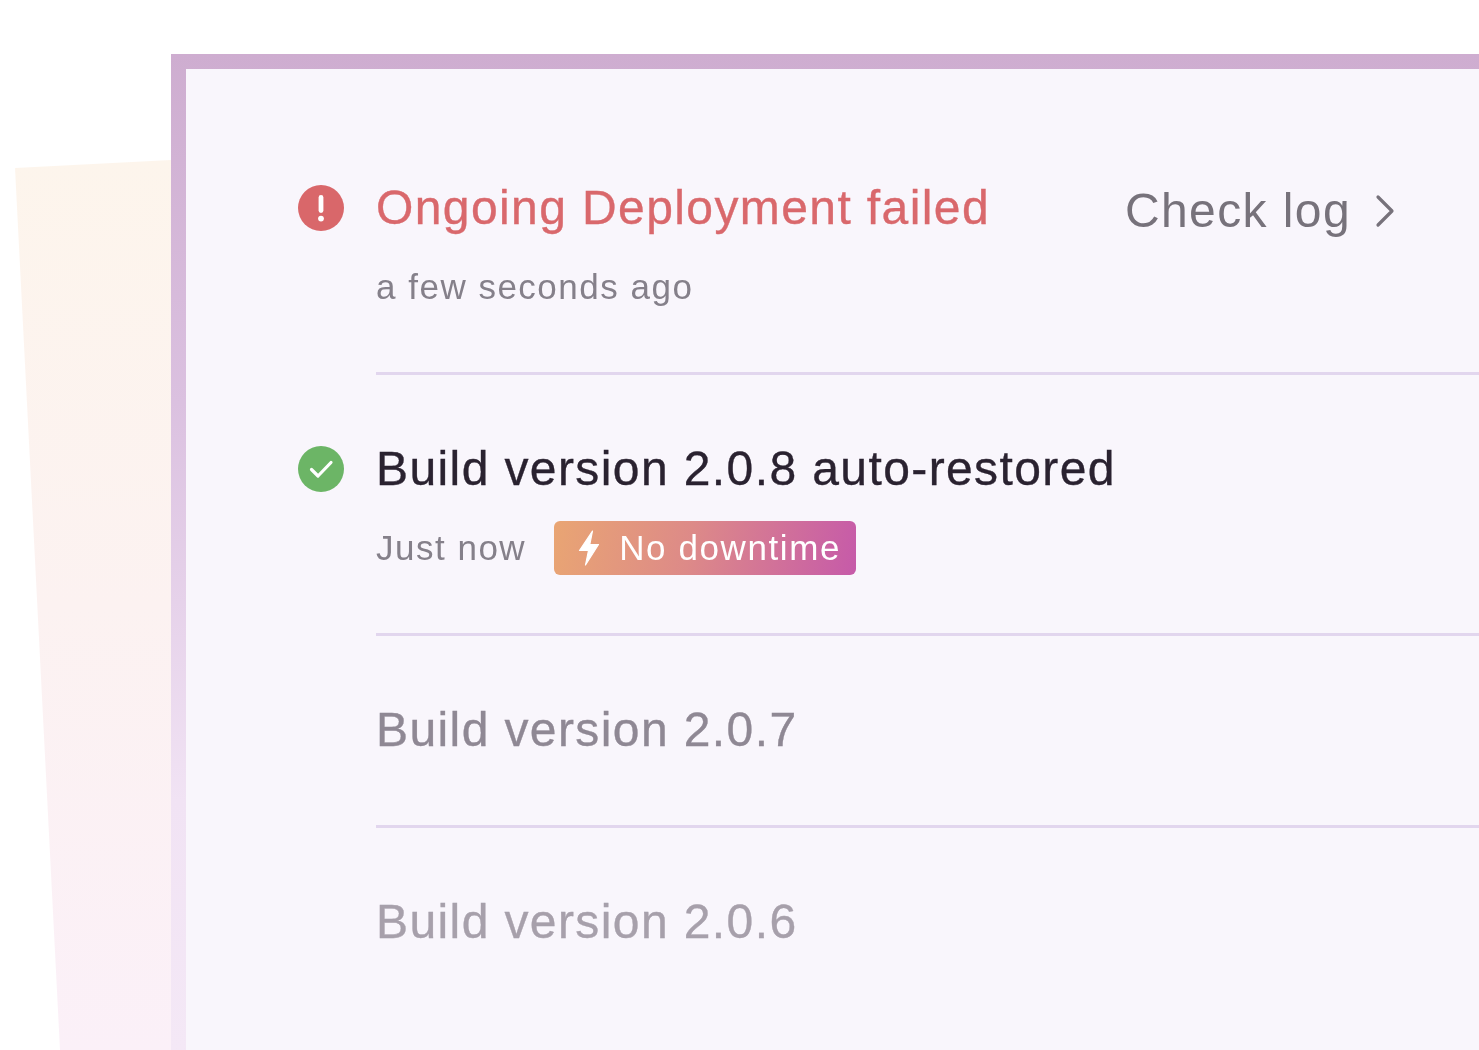 The width and height of the screenshot is (1479, 1050). I want to click on deployment-title: Ongoing Deployment failed, so click(683, 208).